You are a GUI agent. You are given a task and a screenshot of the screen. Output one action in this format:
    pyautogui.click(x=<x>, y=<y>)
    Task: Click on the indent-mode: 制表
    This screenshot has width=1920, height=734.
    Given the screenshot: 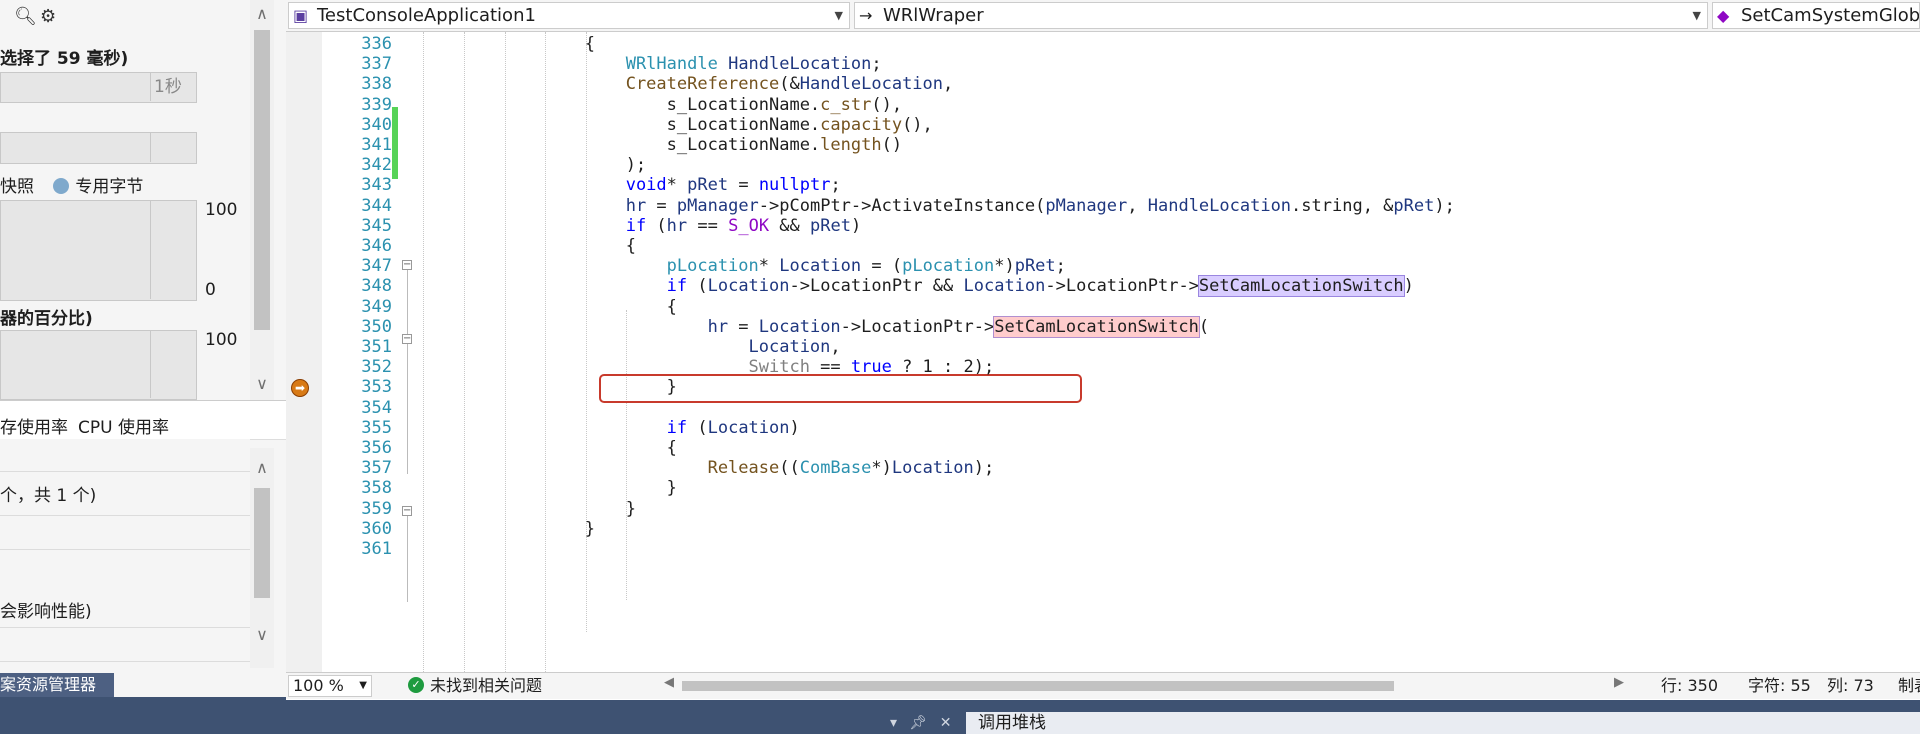 What is the action you would take?
    pyautogui.click(x=1909, y=686)
    